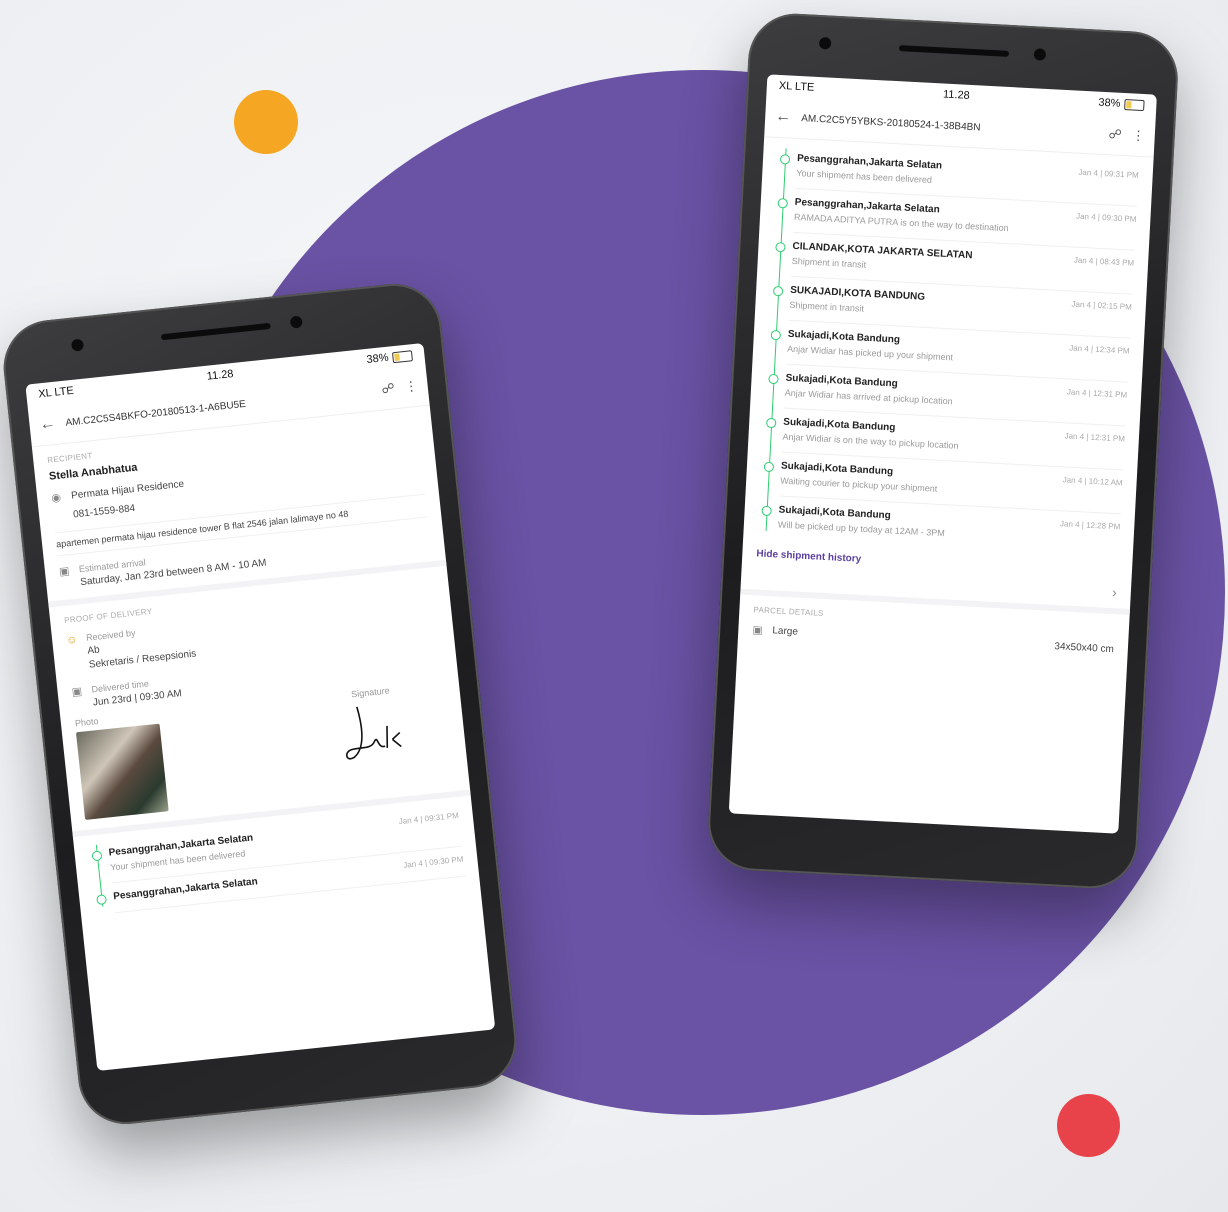 The width and height of the screenshot is (1228, 1212). Describe the element at coordinates (1092, 481) in the screenshot. I see `history-time: Jan 4 | 10:12 AM` at that location.